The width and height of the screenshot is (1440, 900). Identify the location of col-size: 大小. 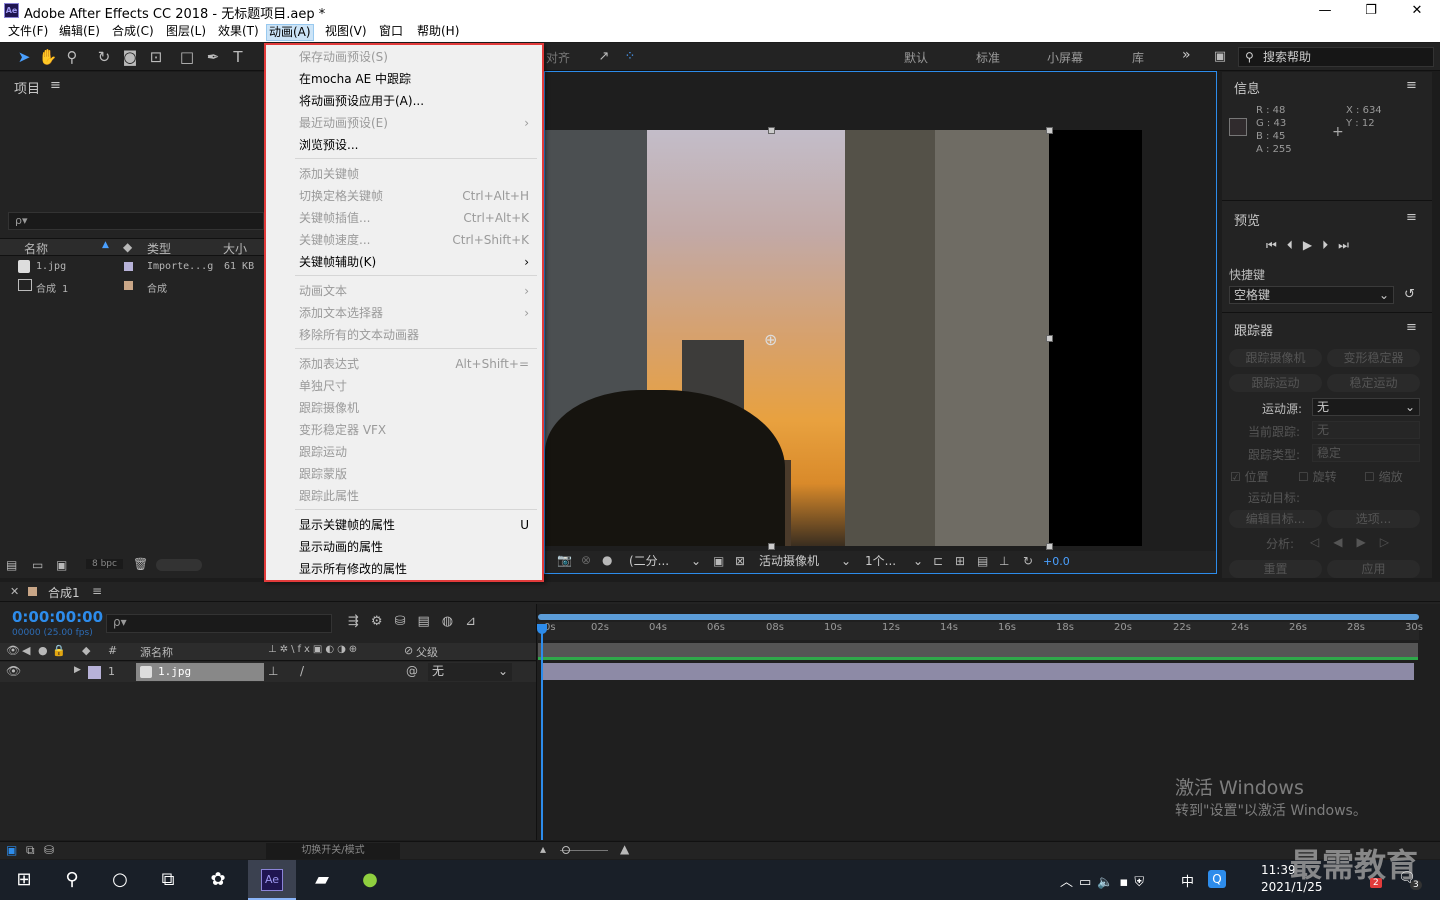
(235, 248).